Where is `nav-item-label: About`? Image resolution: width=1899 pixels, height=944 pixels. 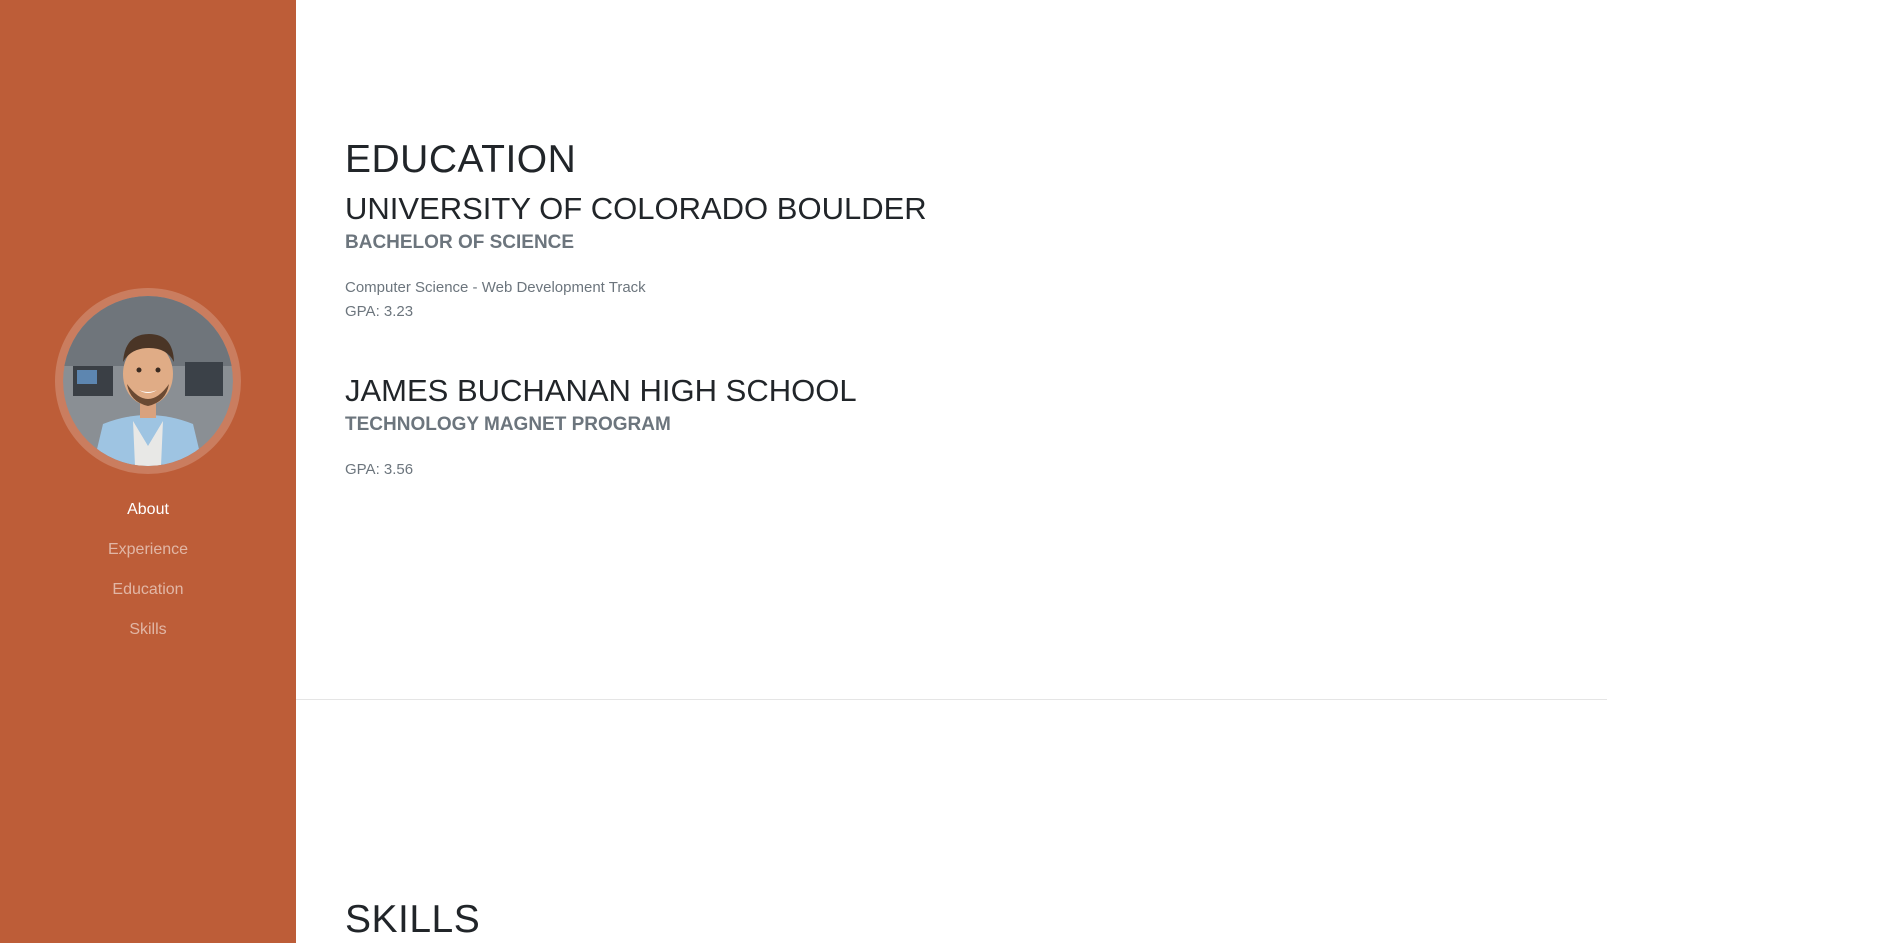 nav-item-label: About is located at coordinates (148, 509).